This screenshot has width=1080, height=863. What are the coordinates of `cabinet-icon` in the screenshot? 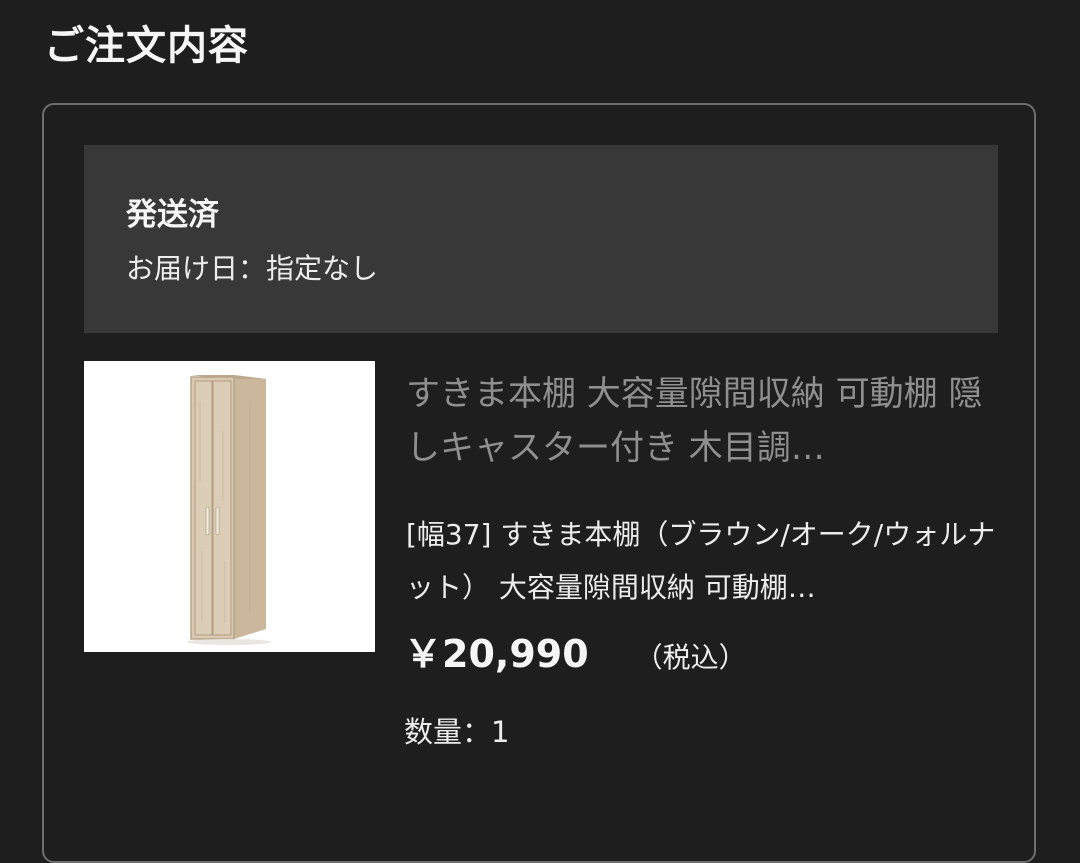 It's located at (229, 510).